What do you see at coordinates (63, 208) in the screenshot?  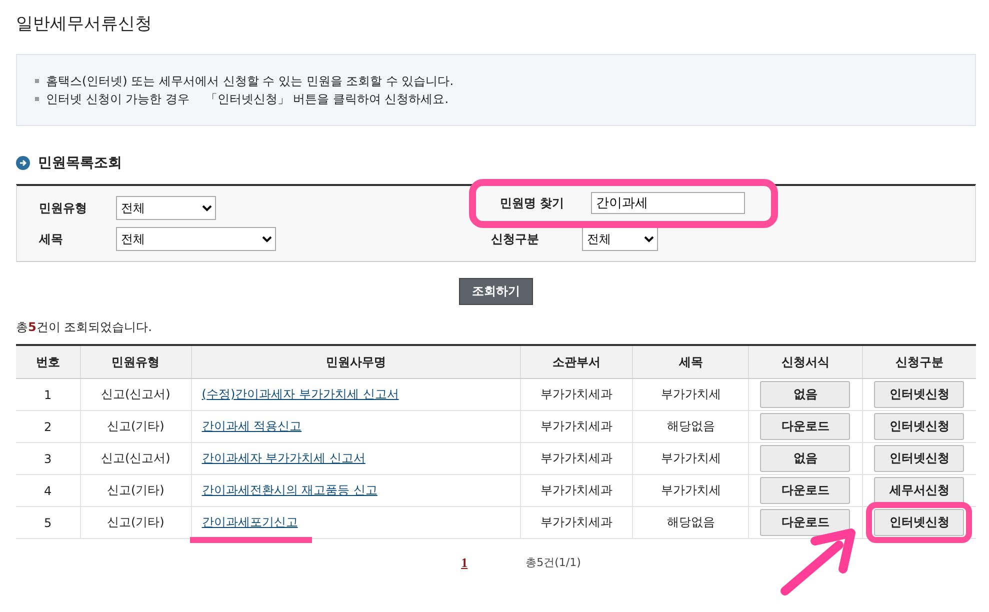 I see `filter-label: 민원유형` at bounding box center [63, 208].